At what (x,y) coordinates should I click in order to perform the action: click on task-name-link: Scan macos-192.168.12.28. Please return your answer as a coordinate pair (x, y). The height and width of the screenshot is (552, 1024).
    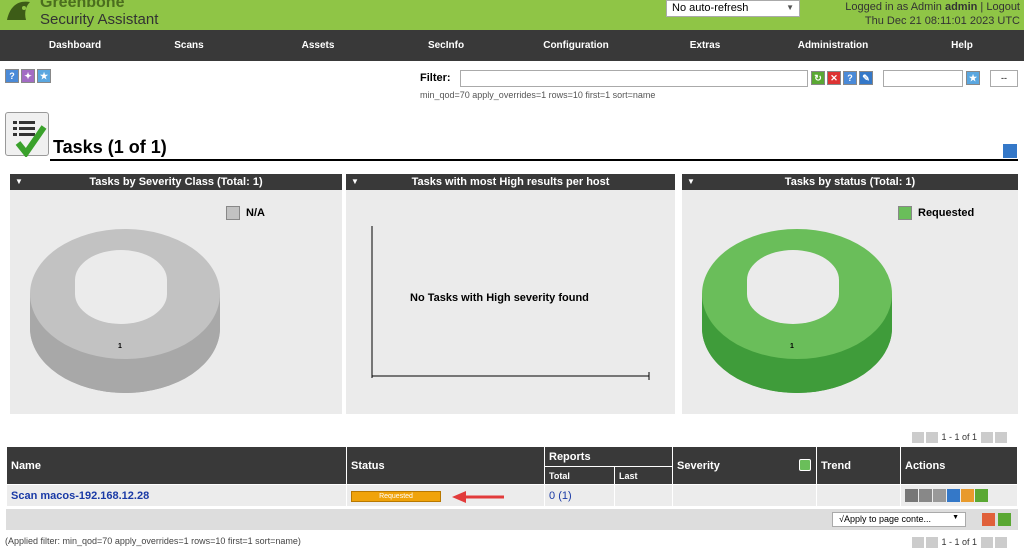
    Looking at the image, I should click on (80, 496).